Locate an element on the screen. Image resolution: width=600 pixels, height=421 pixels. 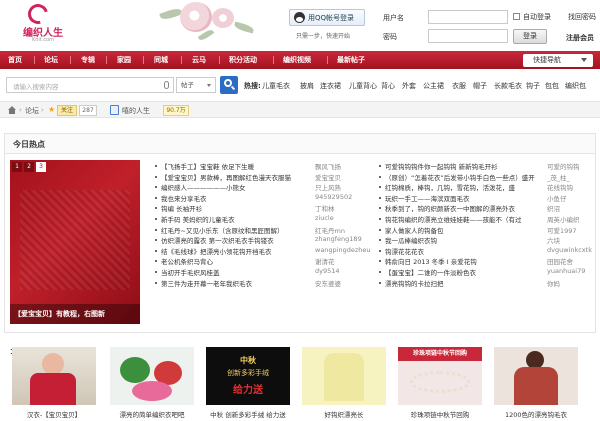
login-button: 登录 is located at coordinates (530, 36).